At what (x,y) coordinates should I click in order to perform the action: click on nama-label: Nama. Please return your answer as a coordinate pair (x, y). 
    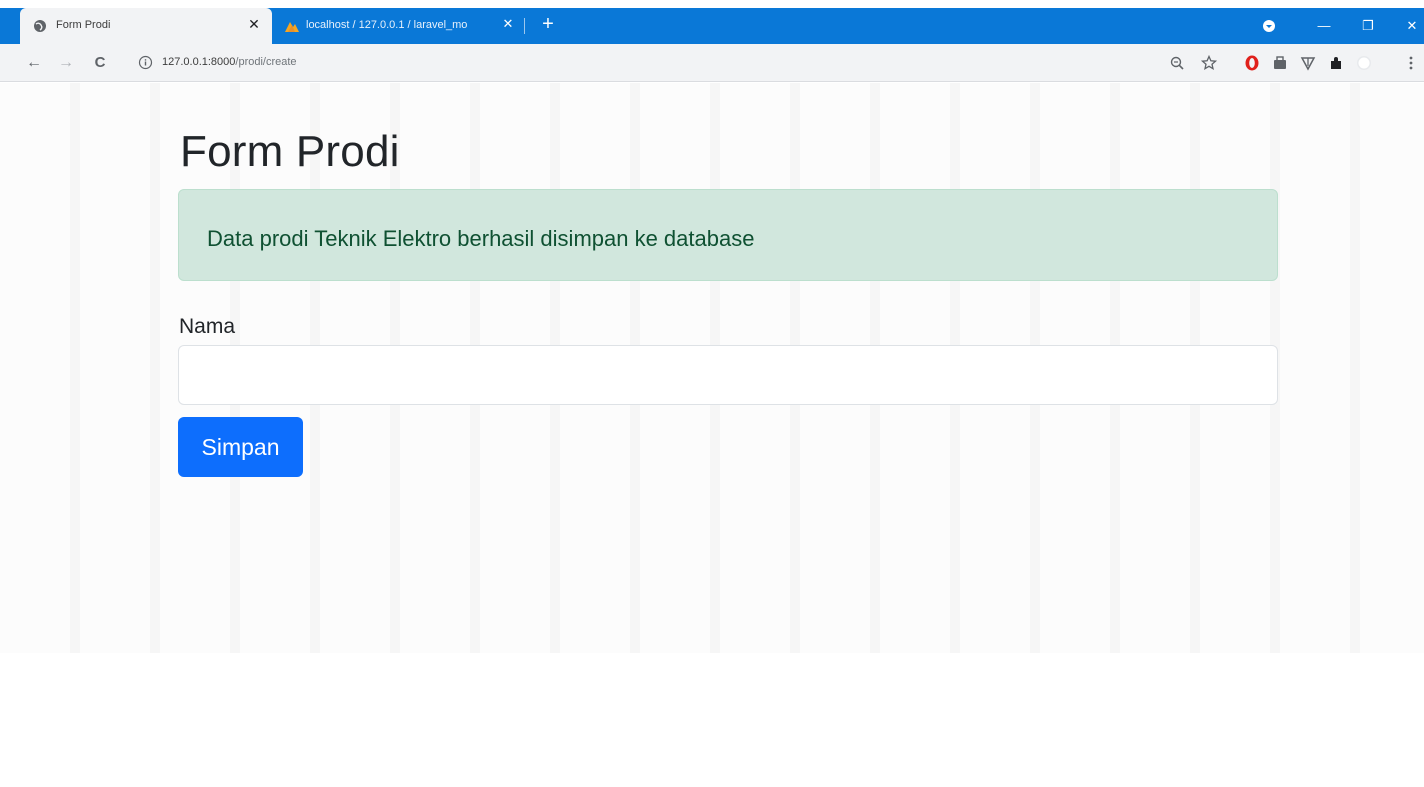
    Looking at the image, I should click on (207, 326).